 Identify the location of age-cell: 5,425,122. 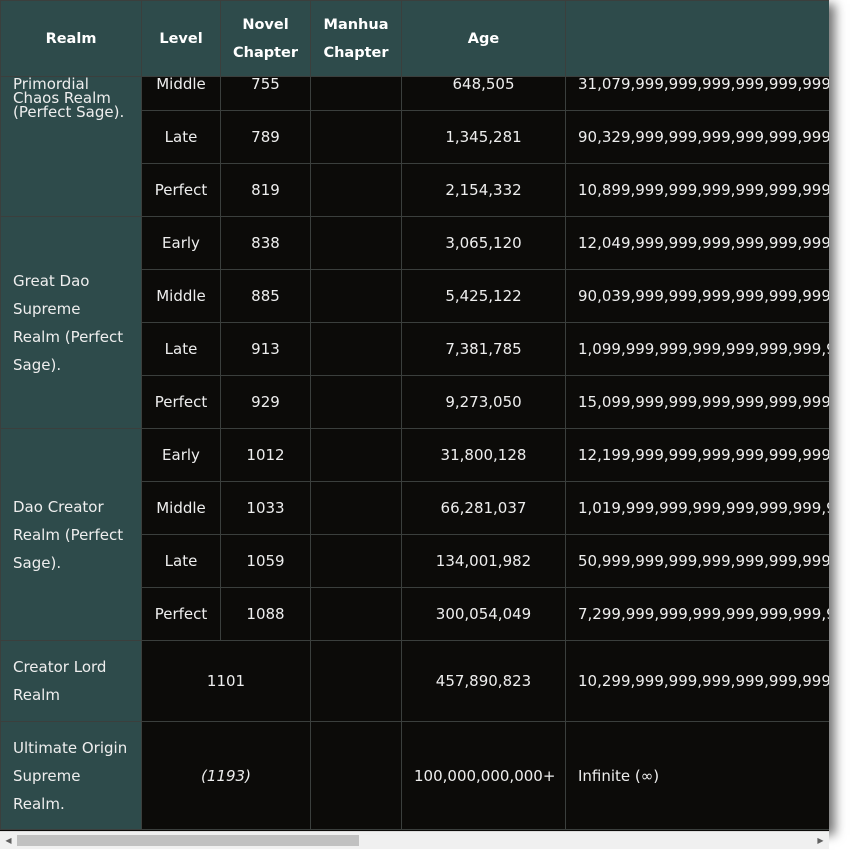
(483, 296).